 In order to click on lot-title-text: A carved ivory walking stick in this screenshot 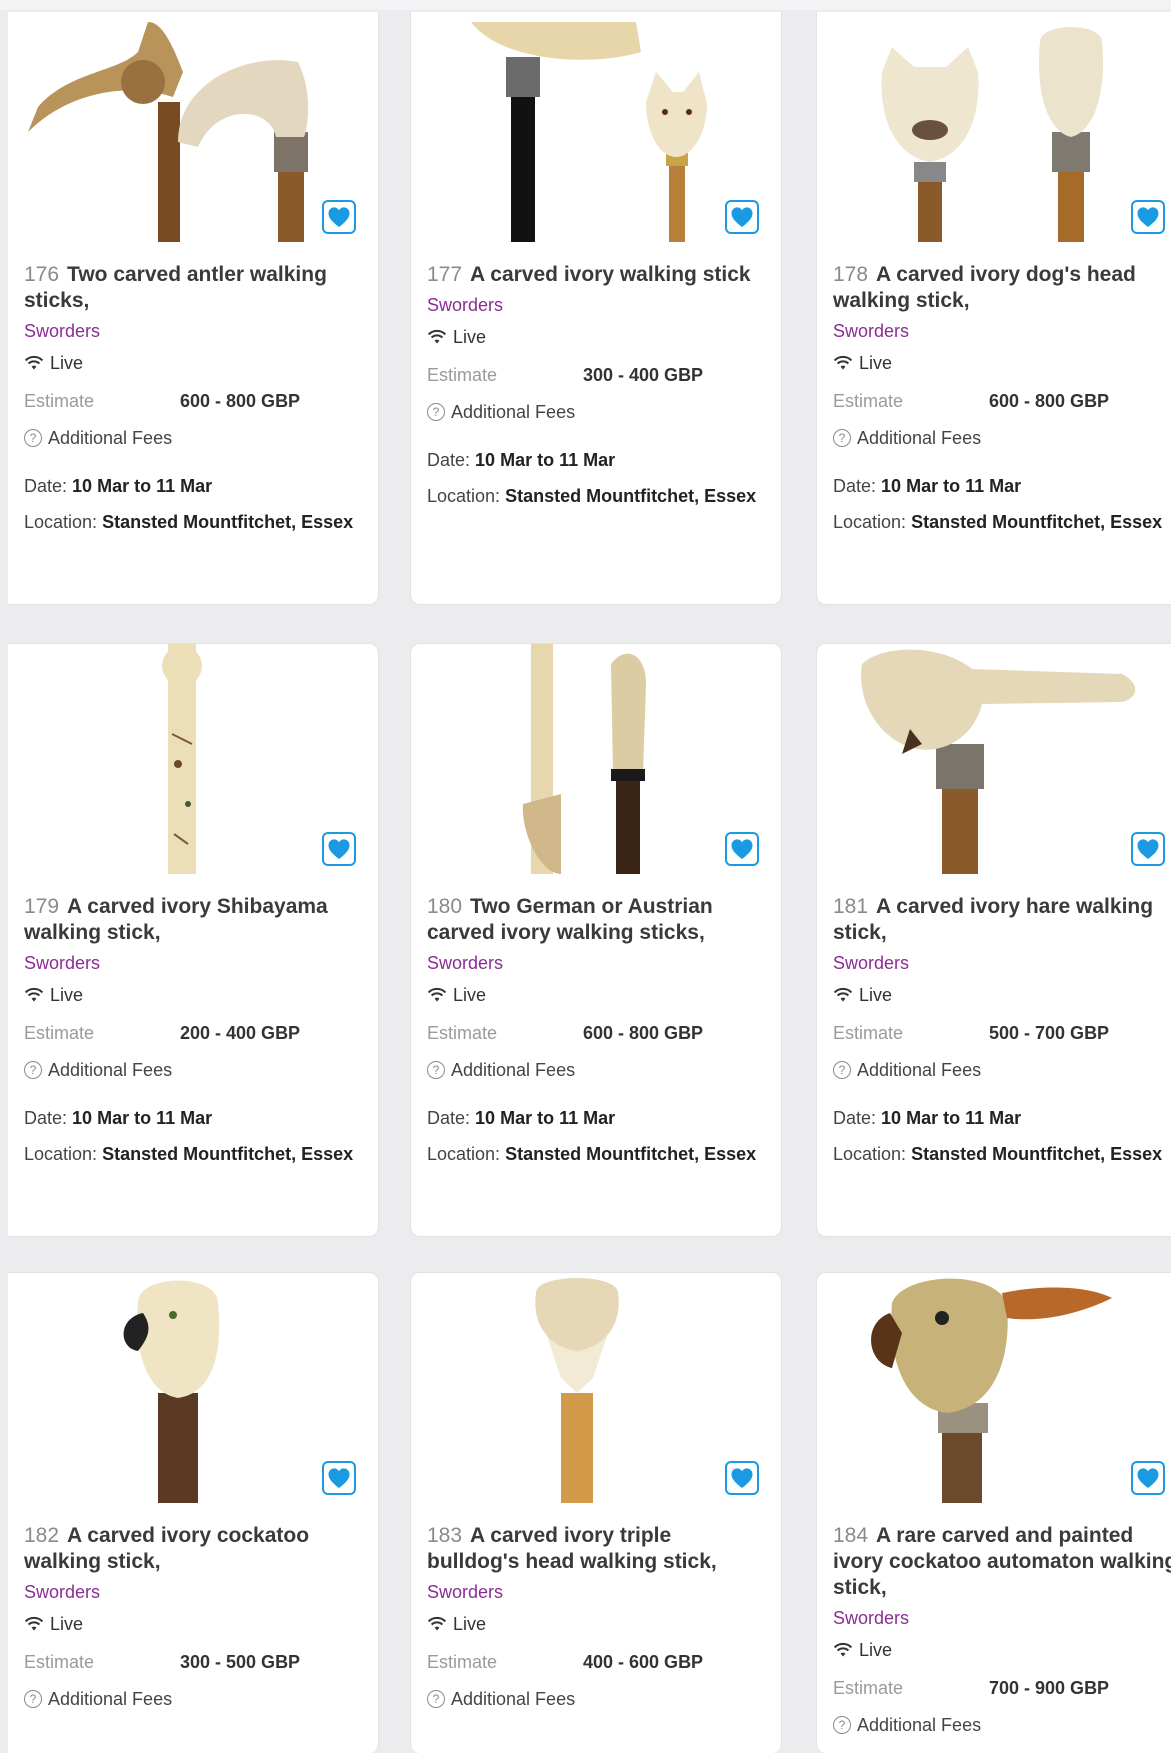, I will do `click(610, 274)`.